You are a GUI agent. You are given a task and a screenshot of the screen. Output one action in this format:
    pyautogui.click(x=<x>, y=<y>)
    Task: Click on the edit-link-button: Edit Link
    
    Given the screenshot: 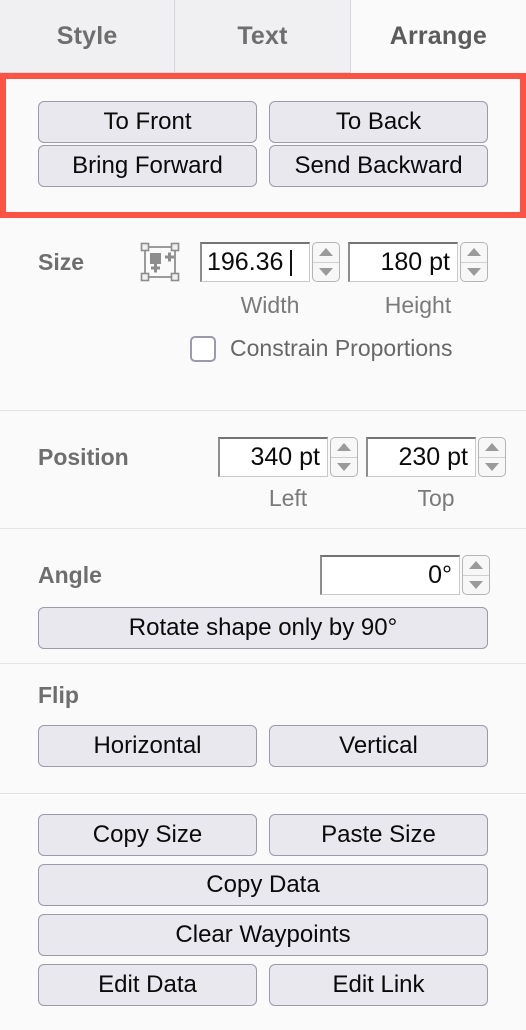 What is the action you would take?
    pyautogui.click(x=378, y=985)
    